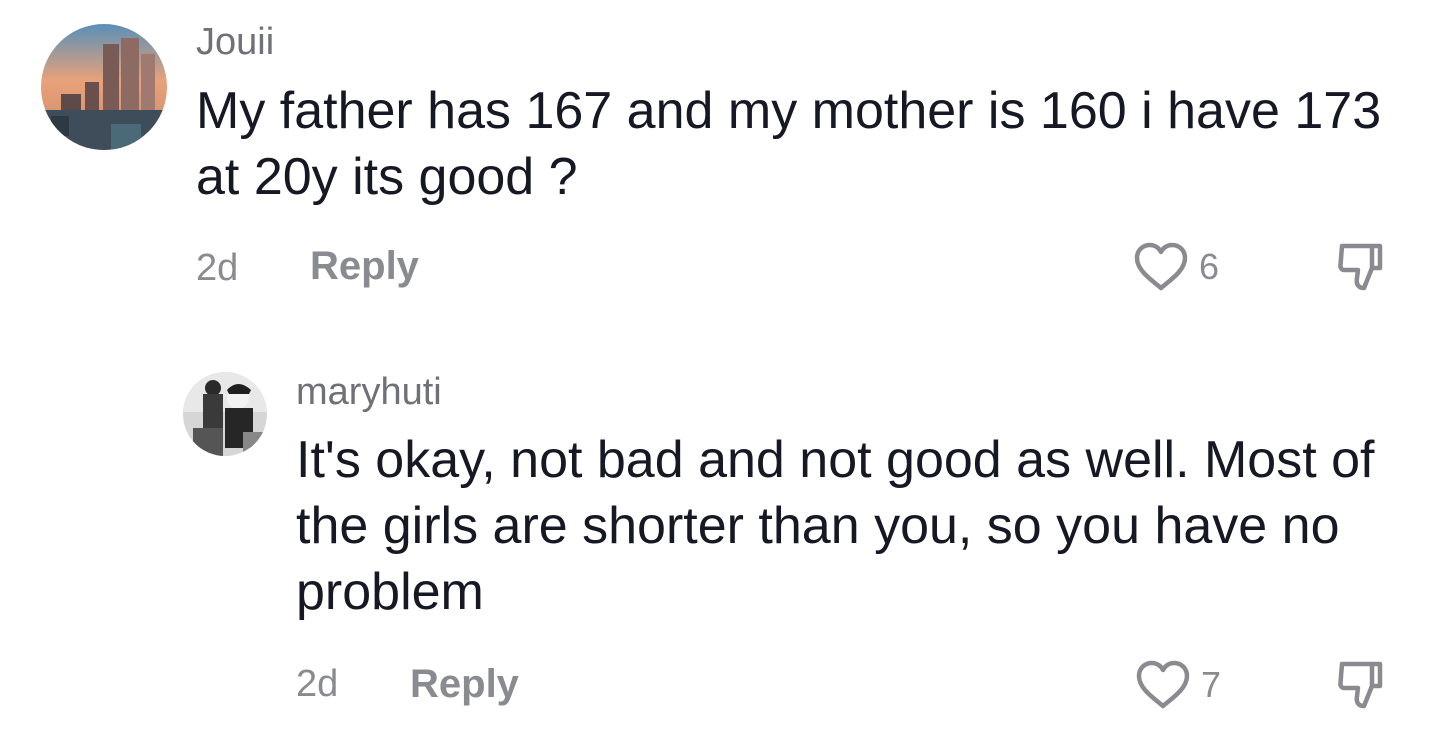  What do you see at coordinates (369, 392) in the screenshot?
I see `comment-username: maryhuti` at bounding box center [369, 392].